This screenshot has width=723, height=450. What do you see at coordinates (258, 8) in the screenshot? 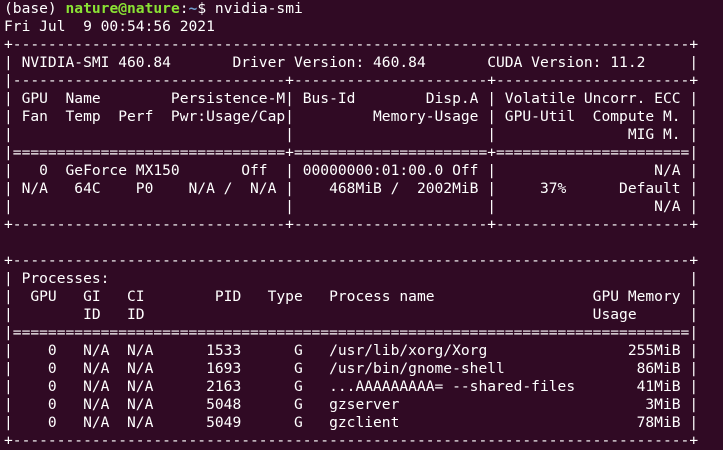
I see `command-text: nvidia-smi` at bounding box center [258, 8].